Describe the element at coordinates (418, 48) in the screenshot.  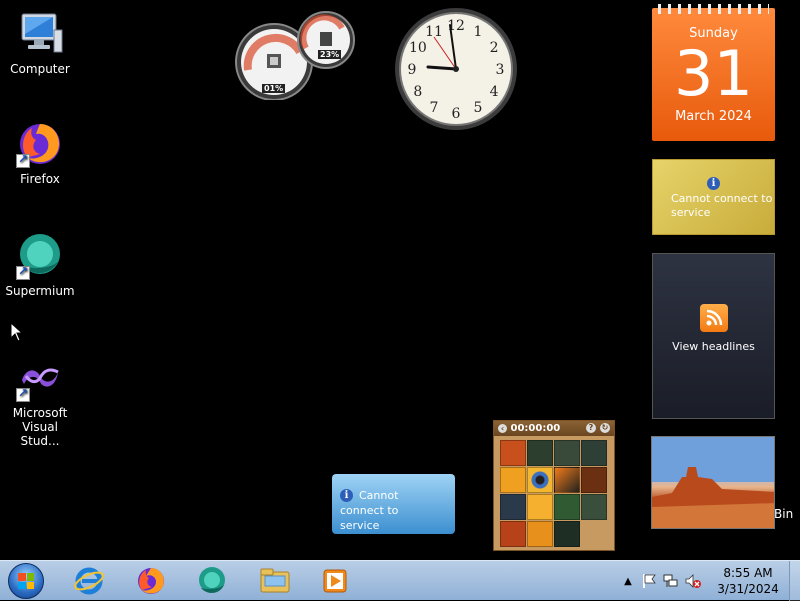
I see `clock-numeral: 10` at that location.